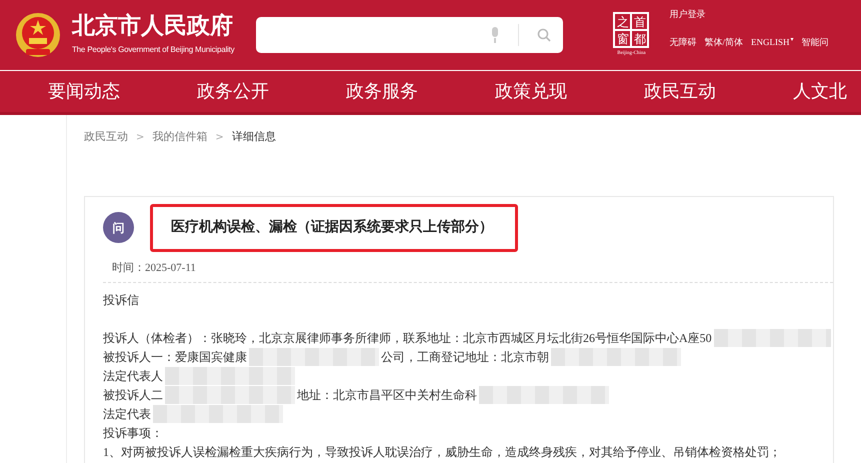  What do you see at coordinates (175, 357) in the screenshot?
I see `letter-text: 被投诉人一：爱康国宾健康` at bounding box center [175, 357].